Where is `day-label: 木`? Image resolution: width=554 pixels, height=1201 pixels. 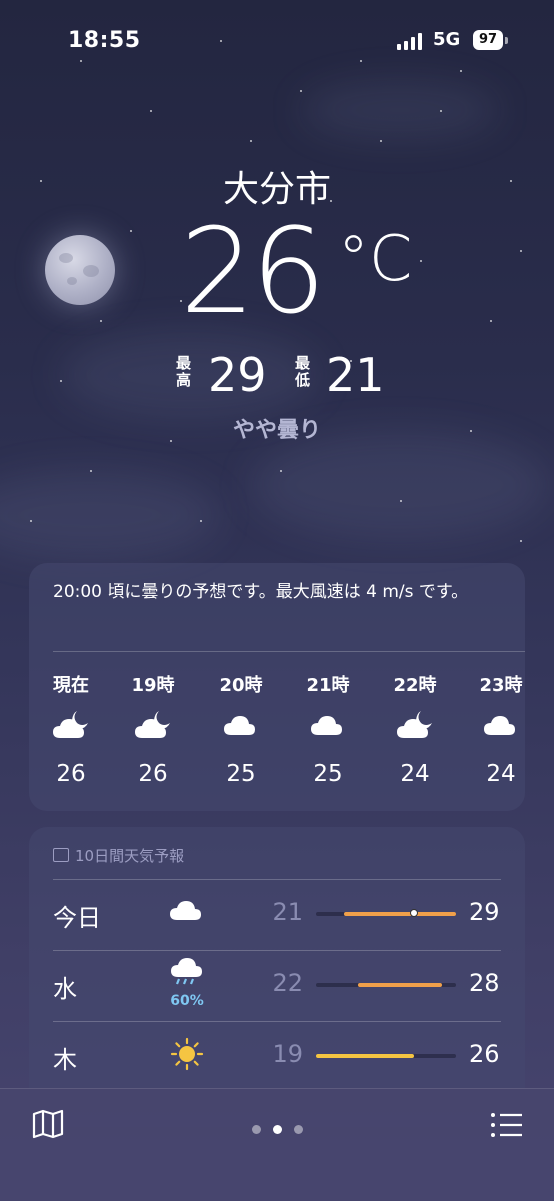
day-label: 木 is located at coordinates (65, 1060).